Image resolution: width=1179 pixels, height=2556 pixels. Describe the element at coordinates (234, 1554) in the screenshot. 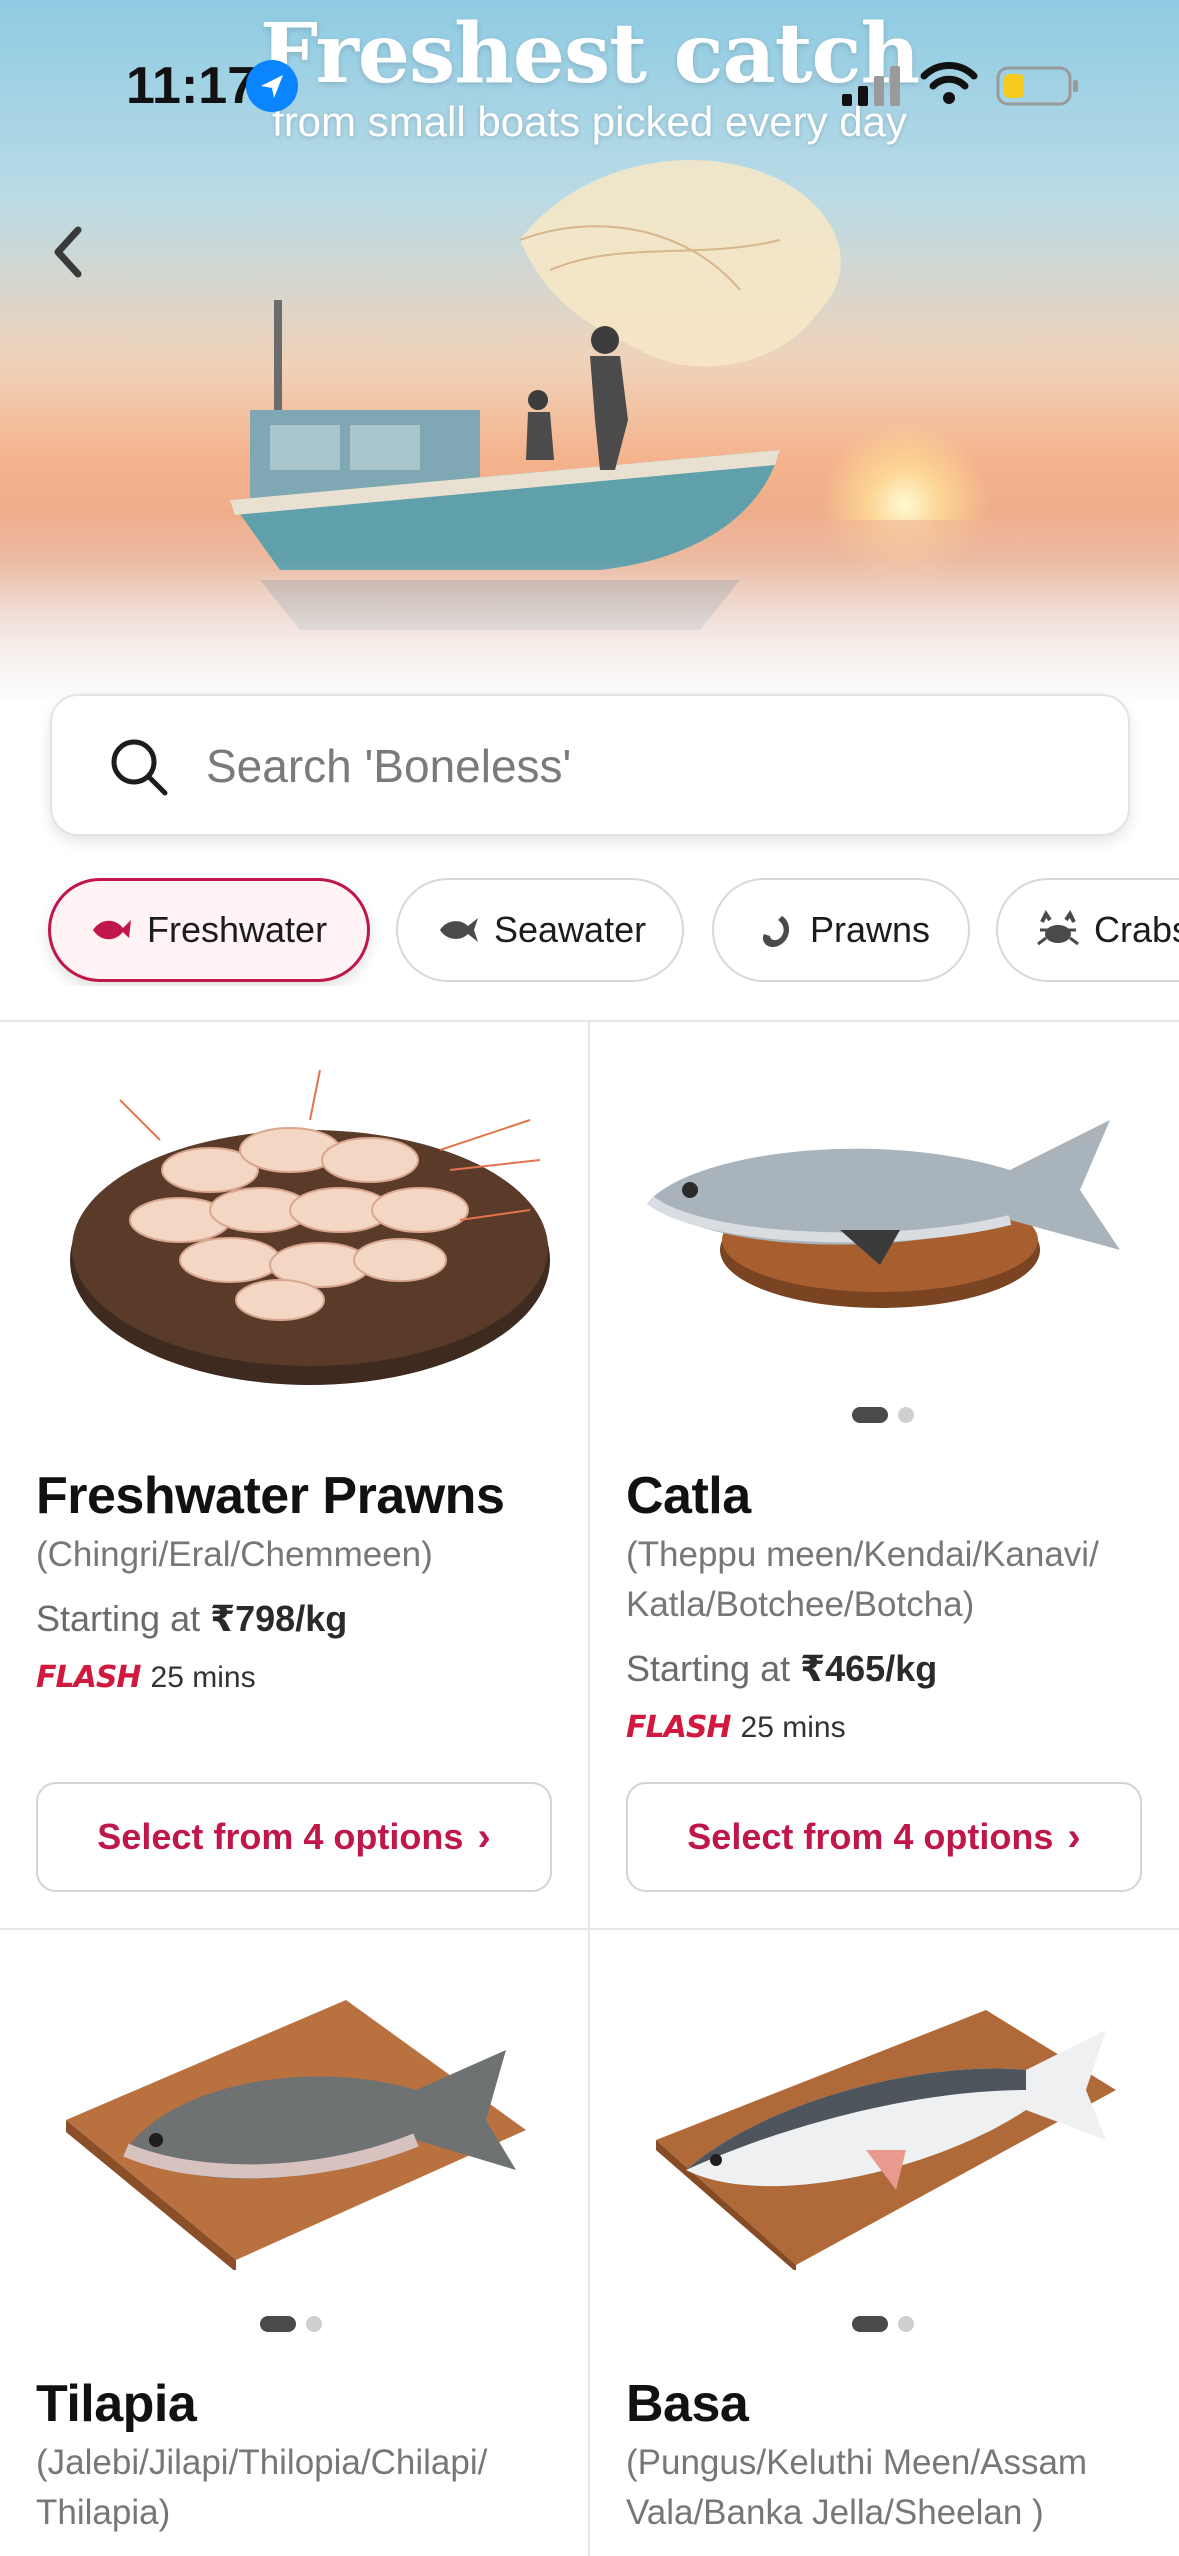

I see `product-alias: (Chingri/Eral/Chemmeen)` at that location.